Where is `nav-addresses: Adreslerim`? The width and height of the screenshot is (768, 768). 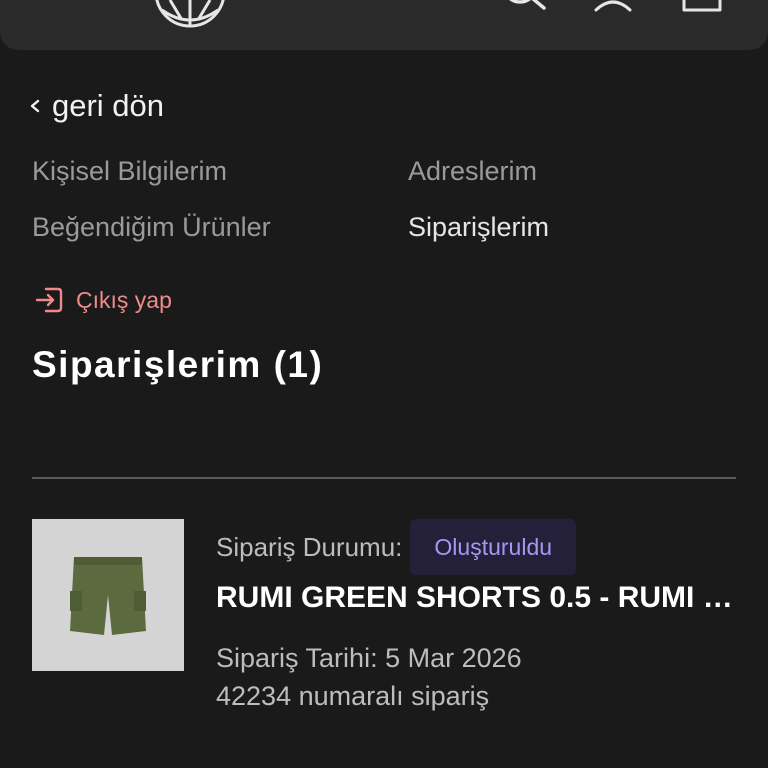 nav-addresses: Adreslerim is located at coordinates (472, 171).